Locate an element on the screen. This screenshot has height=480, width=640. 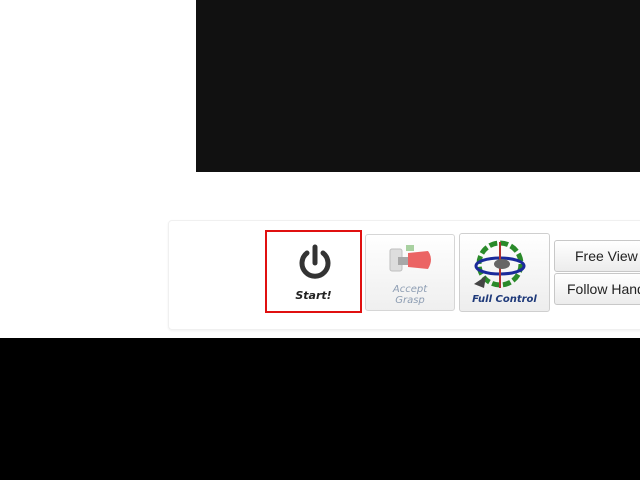
accept-grasp-label-line2: Grasp is located at coordinates (410, 300).